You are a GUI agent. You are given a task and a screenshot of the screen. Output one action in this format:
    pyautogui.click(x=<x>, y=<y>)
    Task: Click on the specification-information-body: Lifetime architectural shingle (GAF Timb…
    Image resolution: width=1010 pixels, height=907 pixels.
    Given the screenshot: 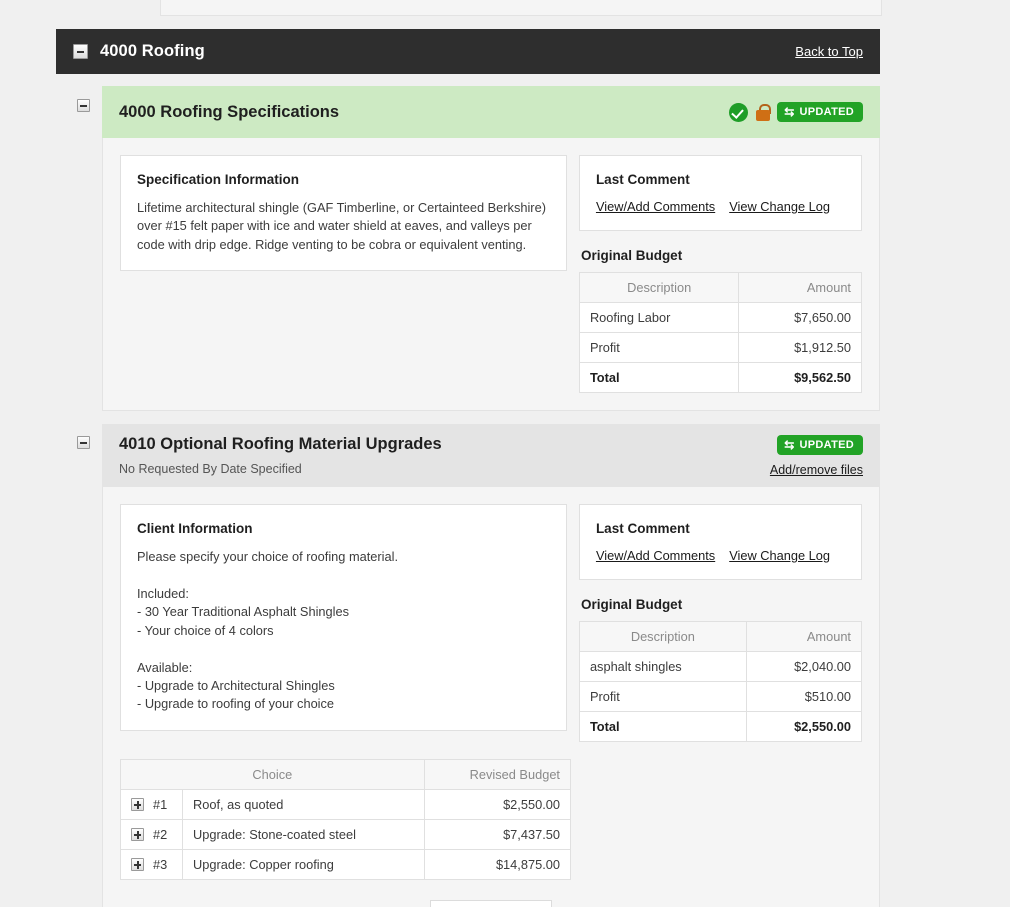 What is the action you would take?
    pyautogui.click(x=341, y=226)
    